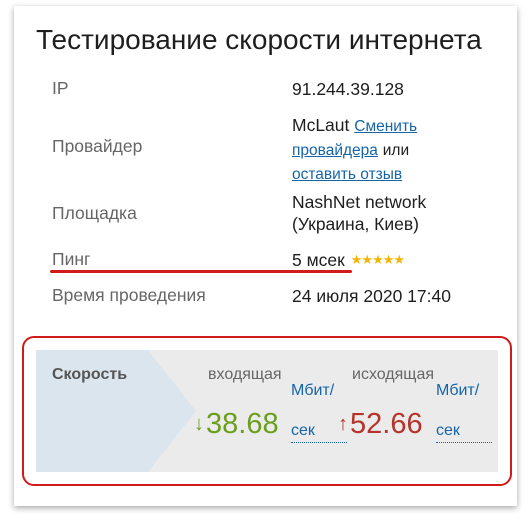 This screenshot has height=521, width=532. What do you see at coordinates (318, 260) in the screenshot?
I see `ping-value: 5 мсек` at bounding box center [318, 260].